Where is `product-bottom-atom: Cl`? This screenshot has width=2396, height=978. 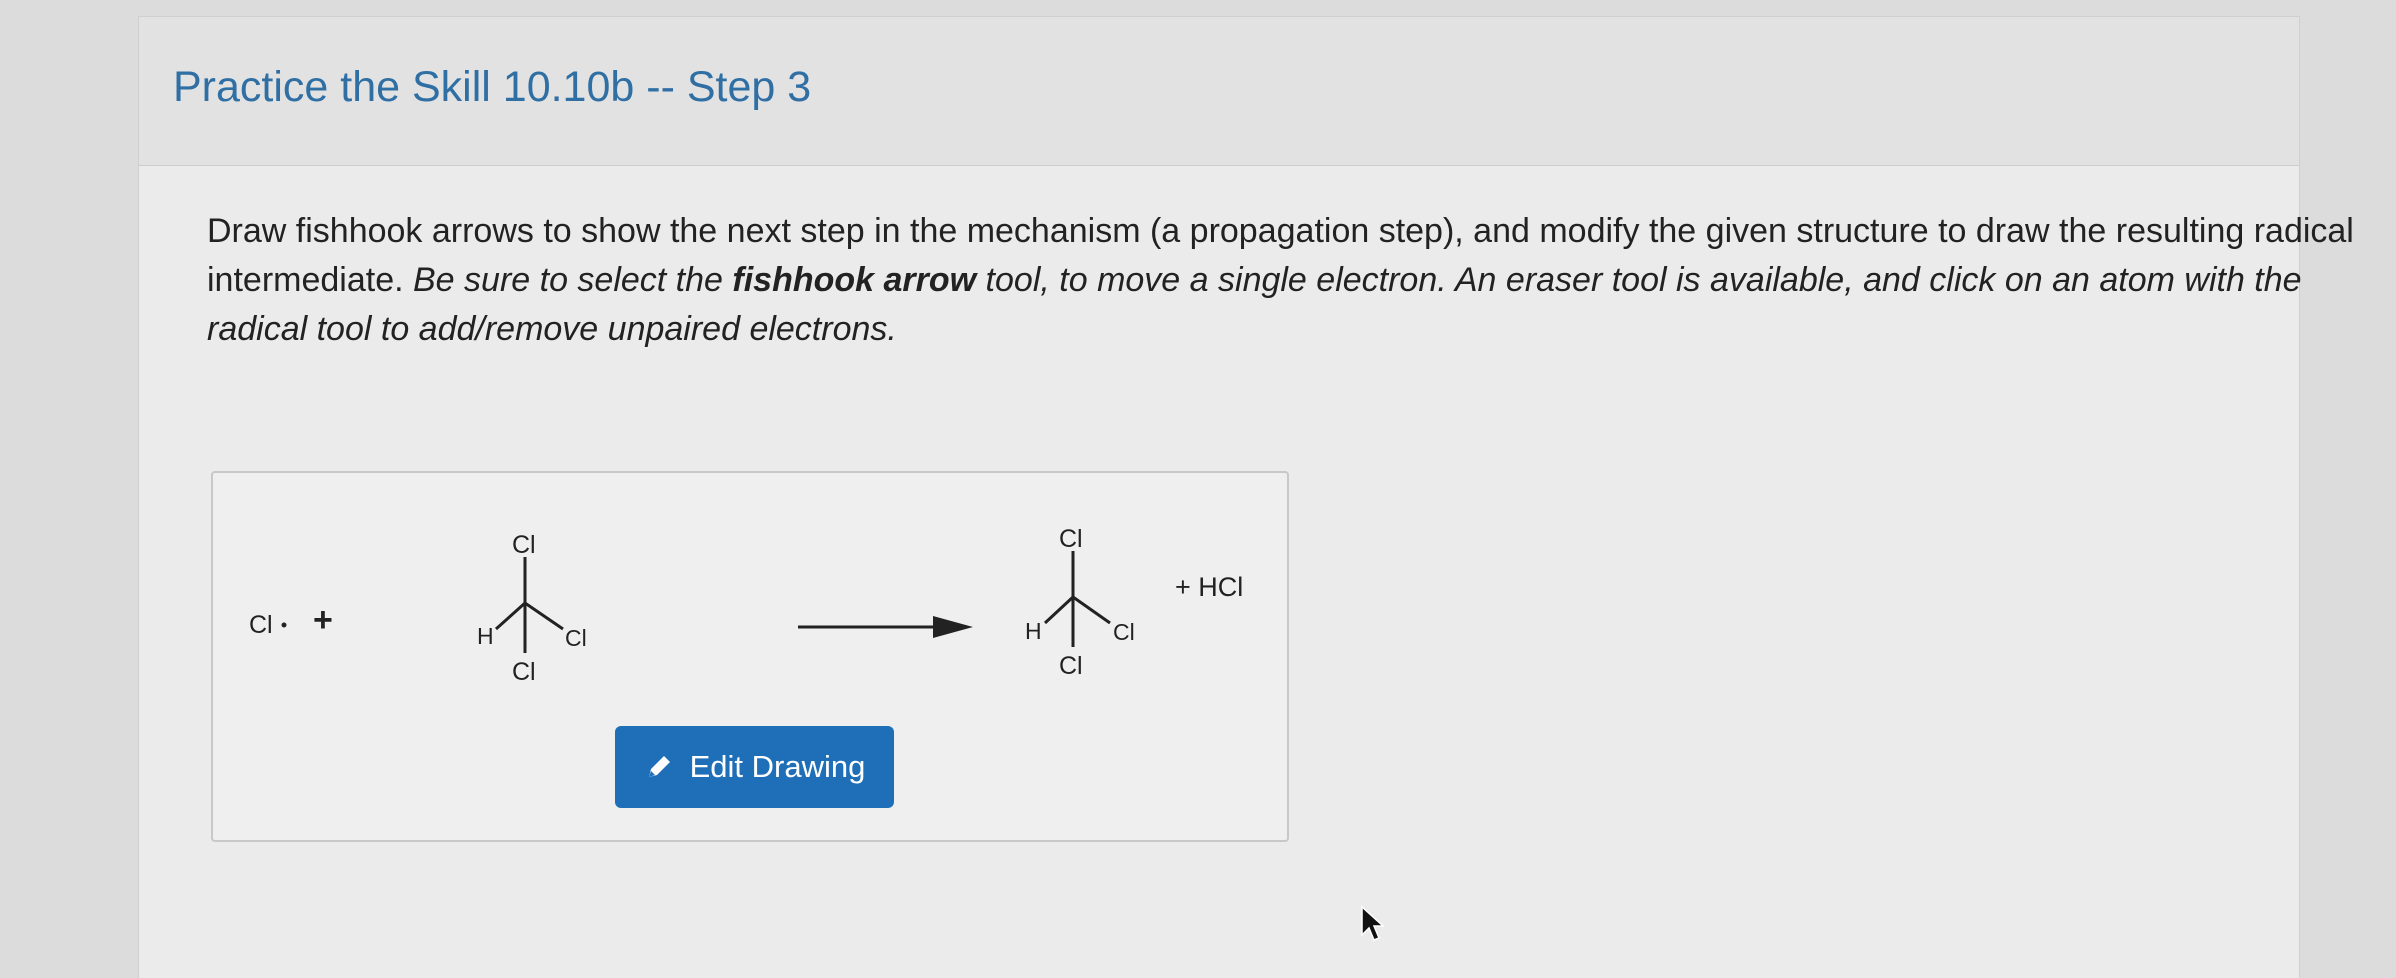 product-bottom-atom: Cl is located at coordinates (1071, 666).